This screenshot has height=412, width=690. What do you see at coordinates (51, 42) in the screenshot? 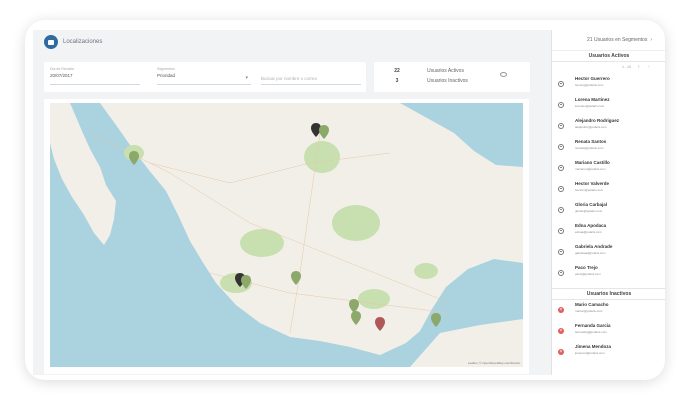
I see `app-logo-icon` at bounding box center [51, 42].